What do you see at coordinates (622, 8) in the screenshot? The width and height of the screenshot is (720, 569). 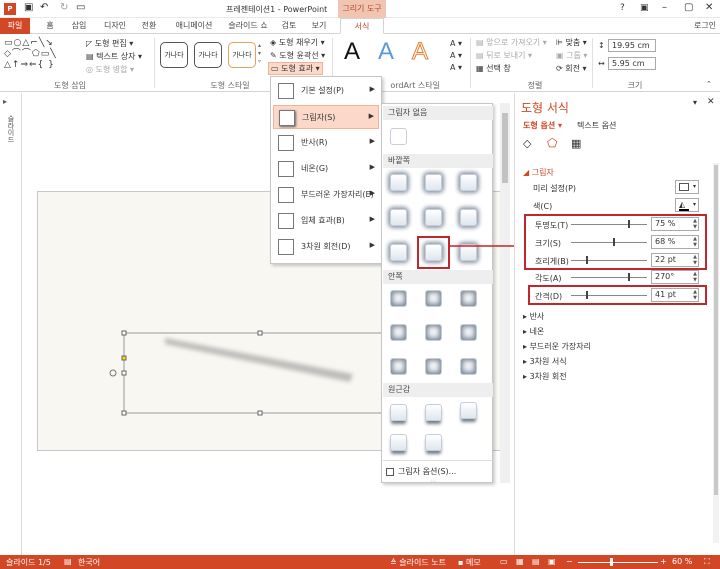 I see `help-icon: ?` at bounding box center [622, 8].